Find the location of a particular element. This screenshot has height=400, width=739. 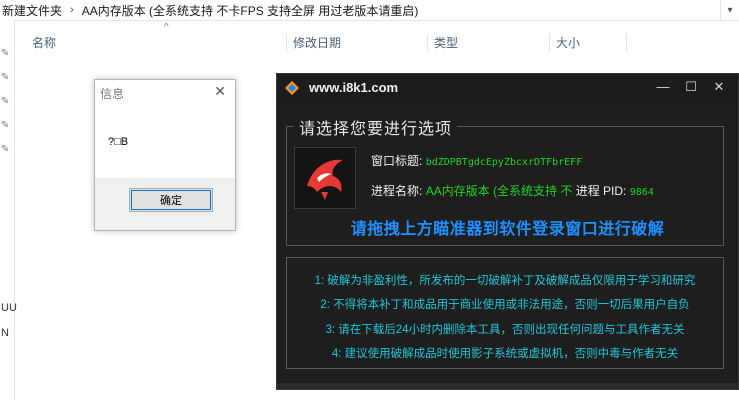

process-name-row: 进程名称: AA内存版本 (全系统支持 不 进程 PID: 9864 is located at coordinates (512, 190).